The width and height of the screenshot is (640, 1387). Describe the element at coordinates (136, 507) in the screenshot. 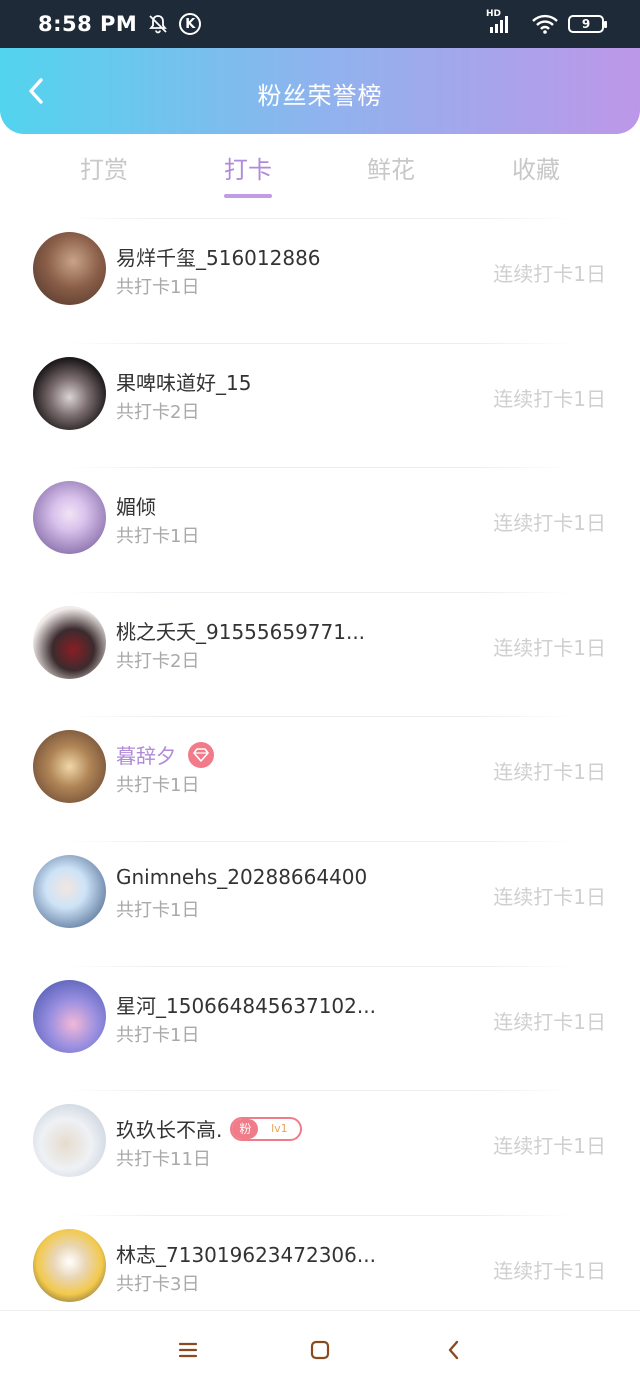

I see `user-name: 媚倾` at that location.